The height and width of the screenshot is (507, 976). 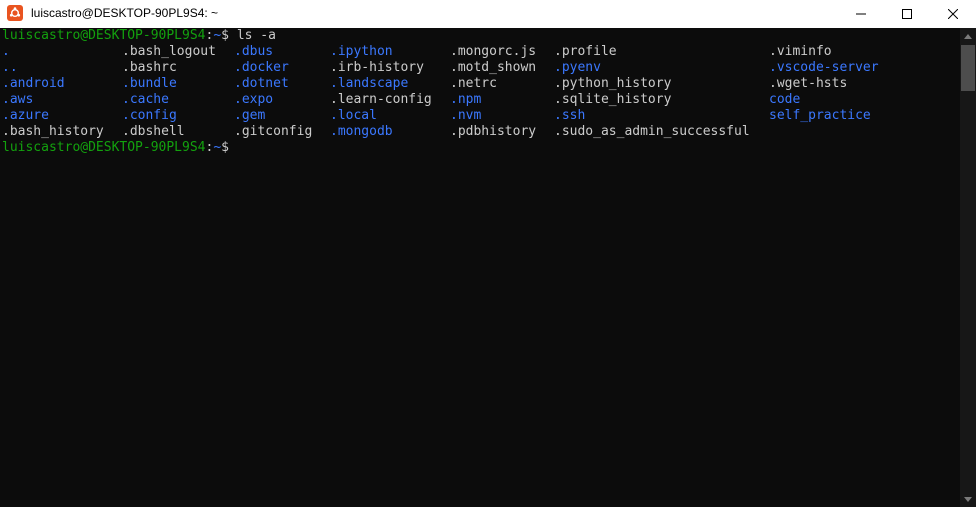 What do you see at coordinates (466, 115) in the screenshot?
I see `dir-entry: .nvm` at bounding box center [466, 115].